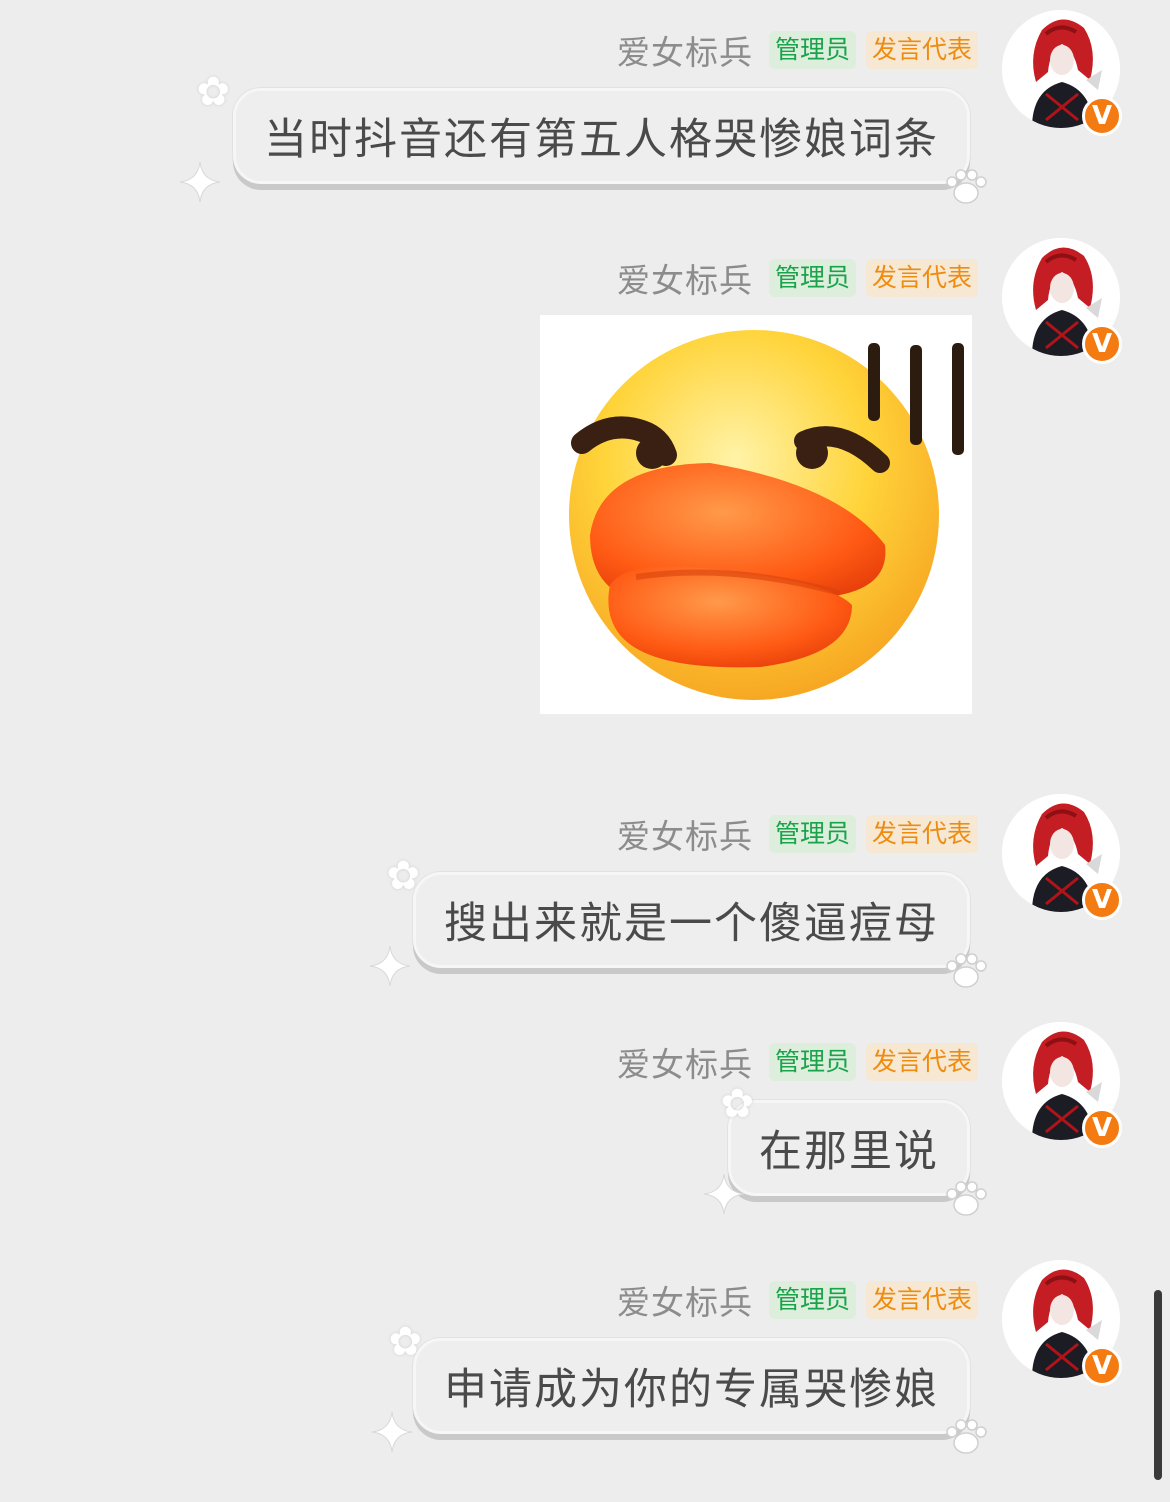  I want to click on sticker-image, so click(756, 514).